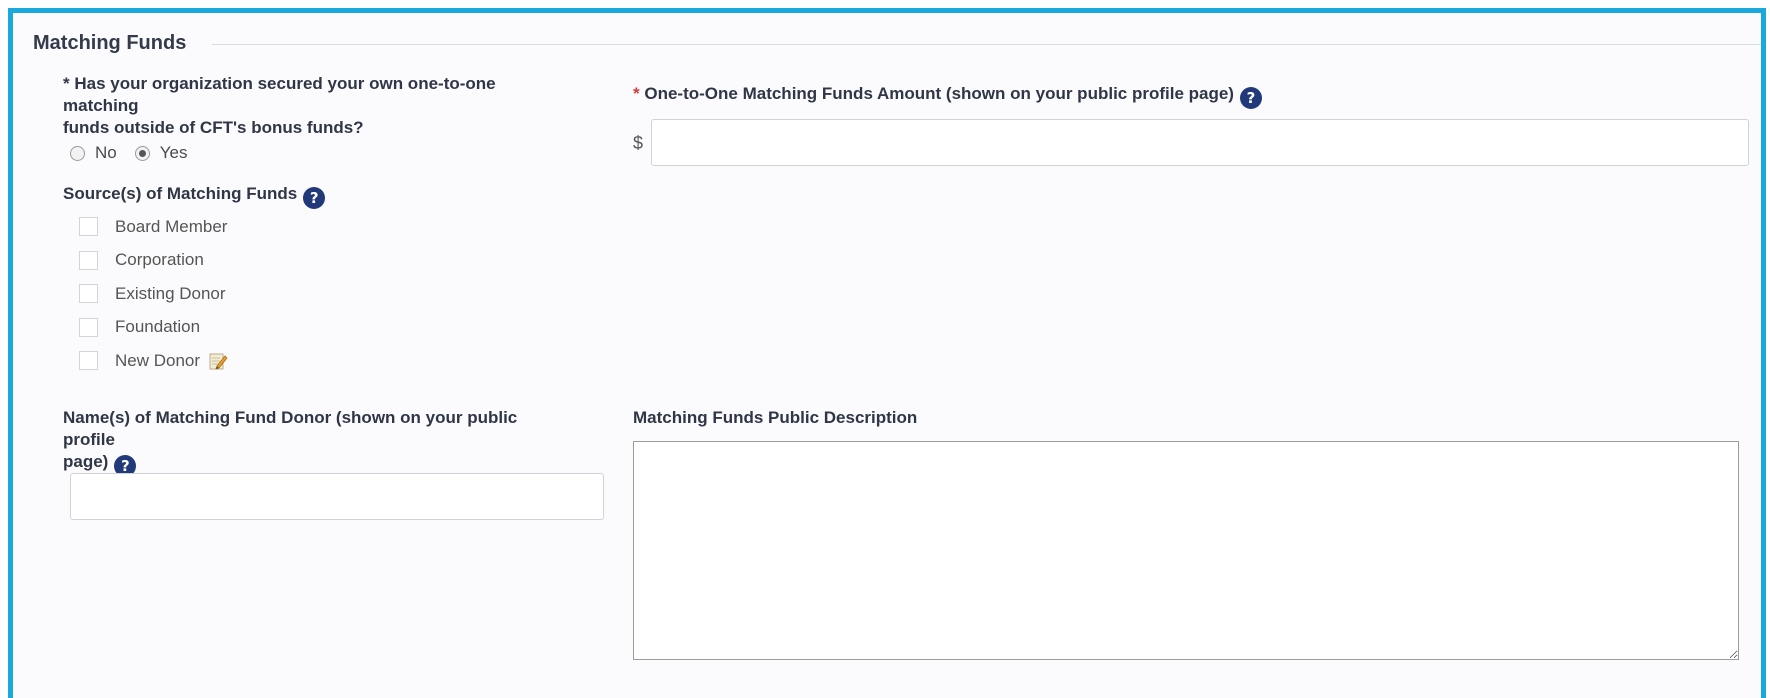 The image size is (1770, 698). Describe the element at coordinates (213, 127) in the screenshot. I see `secured-question-text-line2: funds outside of CFT's bonus funds?` at that location.